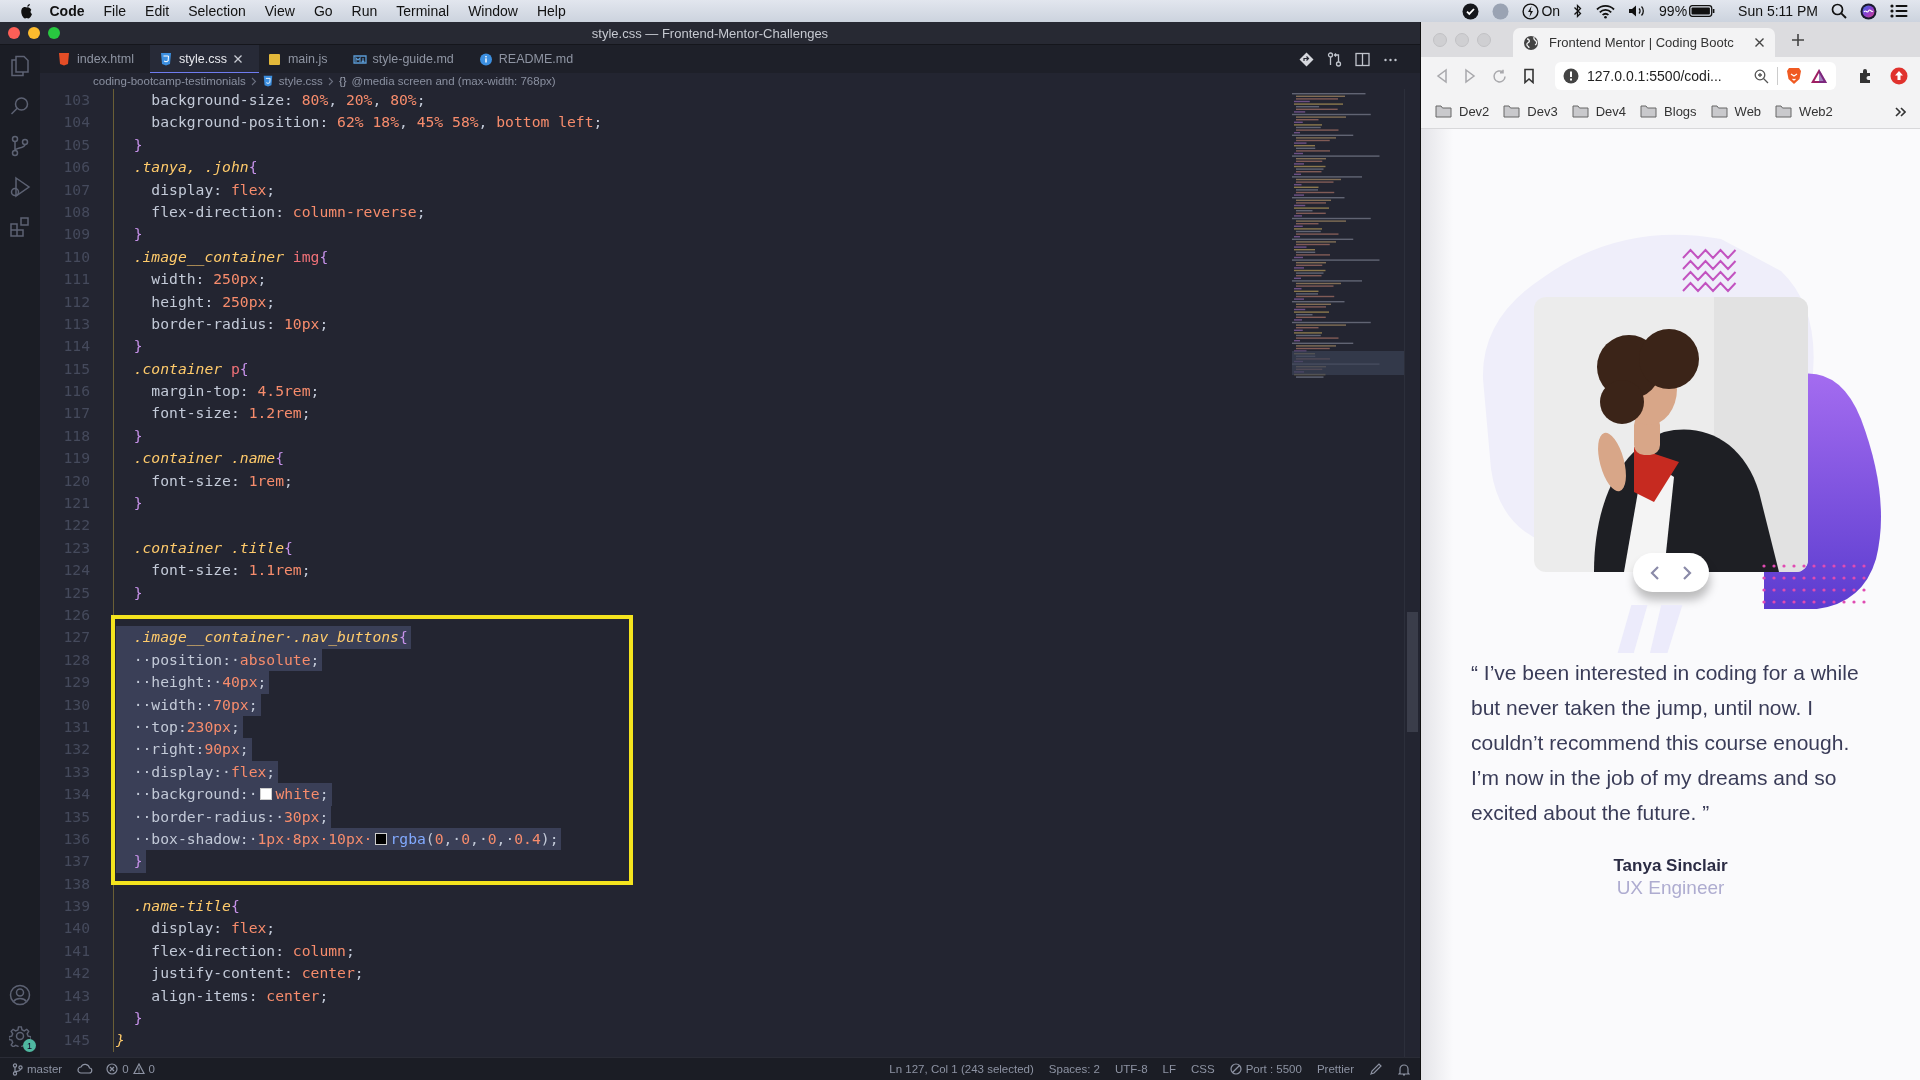 This screenshot has height=1080, width=1920. Describe the element at coordinates (27, 11) in the screenshot. I see `apple-logo-icon` at that location.